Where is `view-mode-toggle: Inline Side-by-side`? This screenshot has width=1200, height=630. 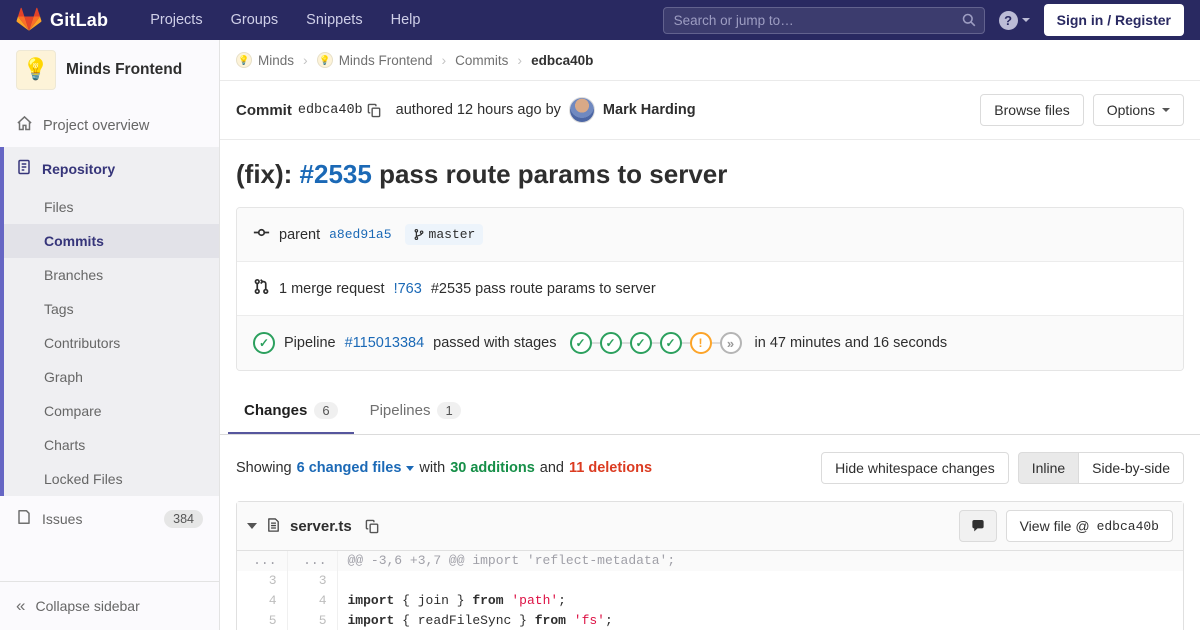 view-mode-toggle: Inline Side-by-side is located at coordinates (1100, 468).